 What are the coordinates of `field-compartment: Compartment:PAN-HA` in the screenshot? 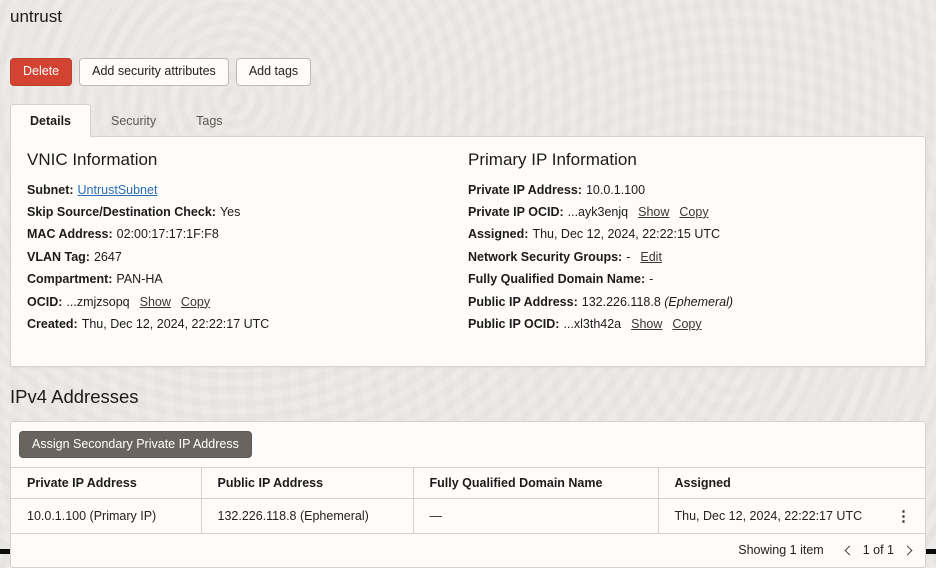 It's located at (247, 279).